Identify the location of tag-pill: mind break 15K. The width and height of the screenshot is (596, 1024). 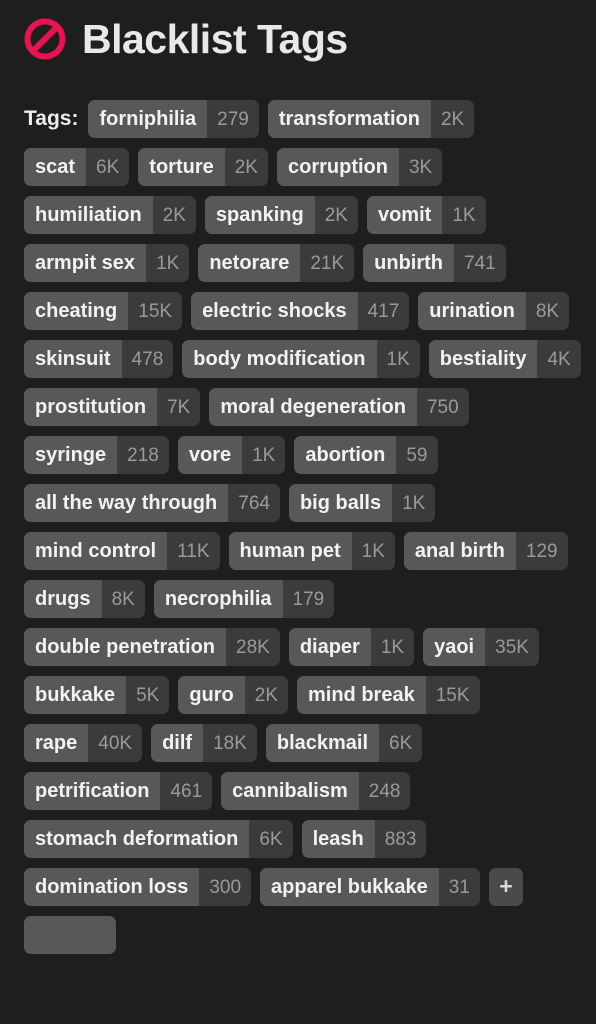
(388, 695).